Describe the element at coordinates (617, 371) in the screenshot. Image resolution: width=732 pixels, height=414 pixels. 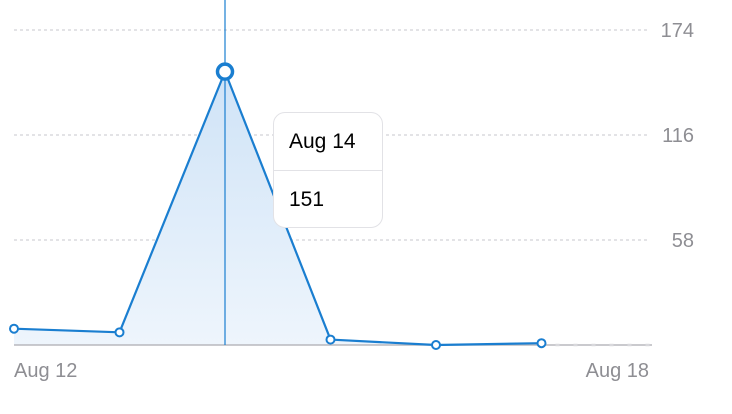
I see `x-tick-label: Aug 18` at that location.